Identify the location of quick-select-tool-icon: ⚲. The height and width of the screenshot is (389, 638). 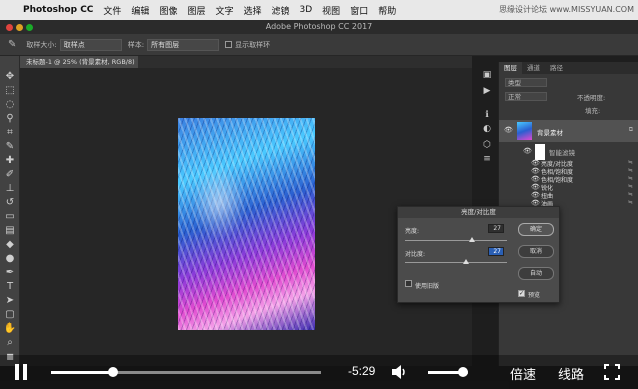
(10, 119).